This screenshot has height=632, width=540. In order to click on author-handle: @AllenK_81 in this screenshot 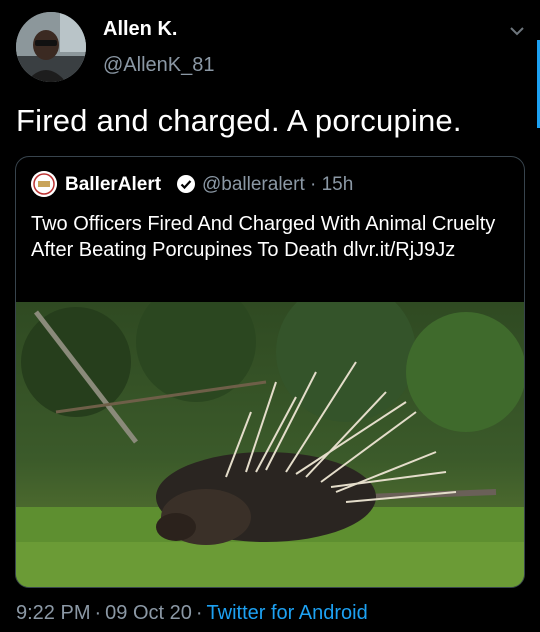, I will do `click(158, 65)`.